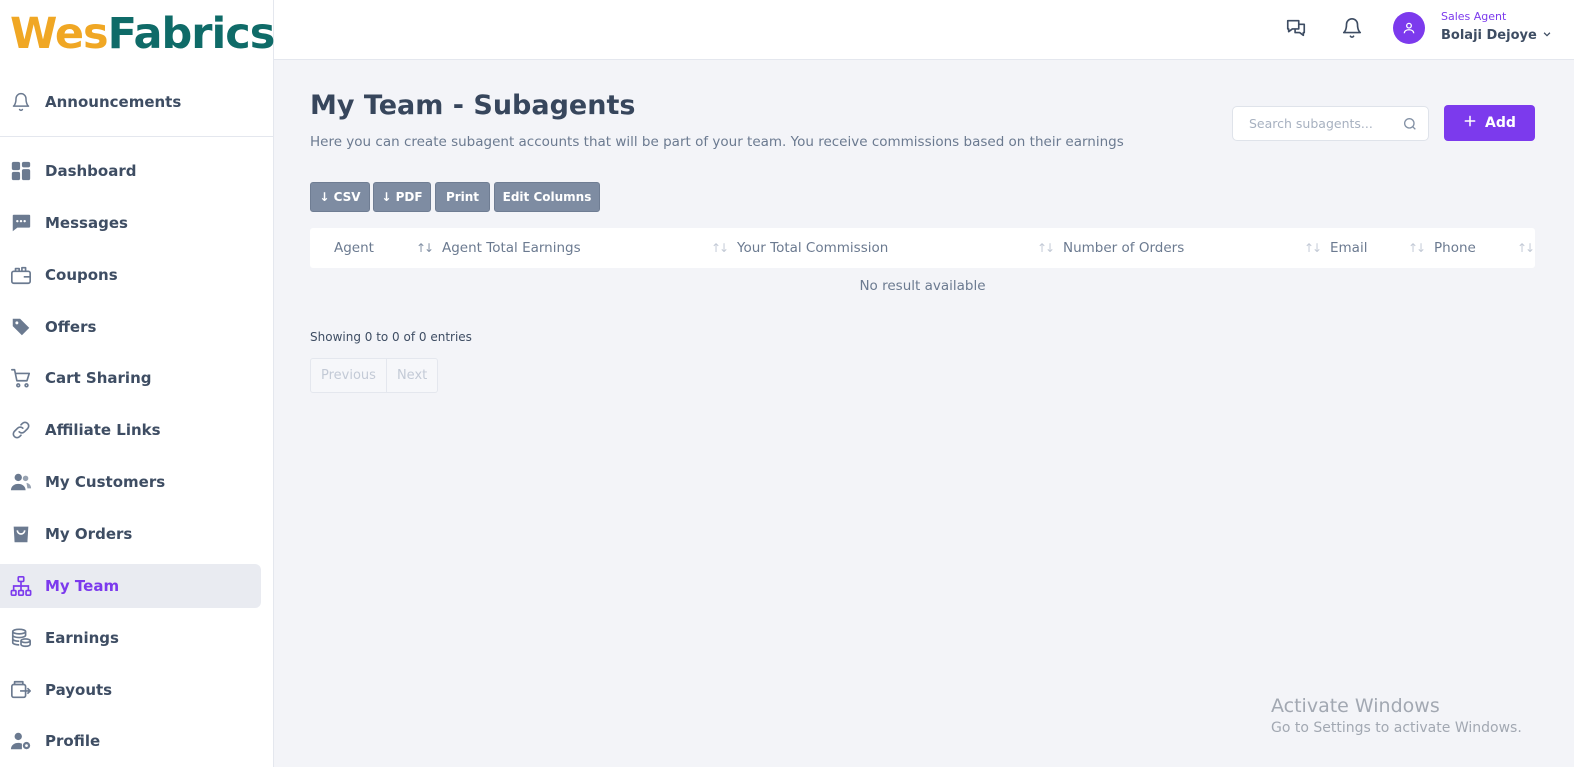 The height and width of the screenshot is (767, 1574). What do you see at coordinates (1313, 123) in the screenshot?
I see `search-input` at bounding box center [1313, 123].